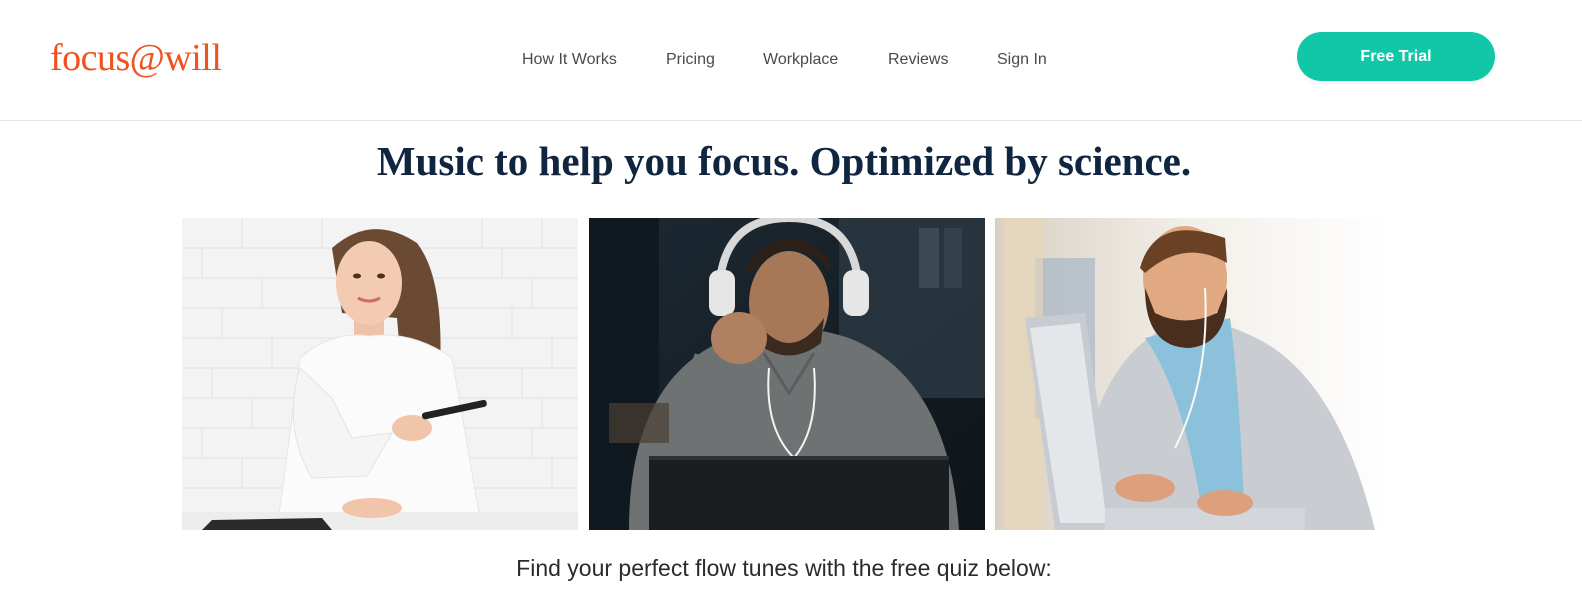 This screenshot has width=1582, height=609. I want to click on focus-at-will-logo: focus@will, so click(136, 58).